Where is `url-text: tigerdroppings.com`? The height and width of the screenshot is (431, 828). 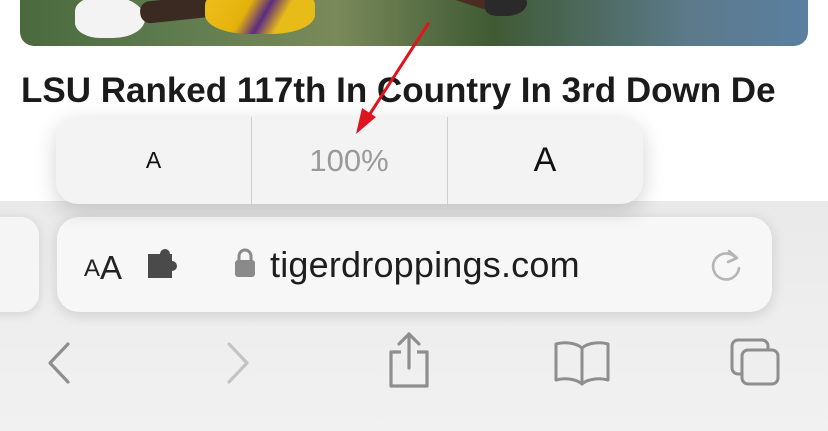
url-text: tigerdroppings.com is located at coordinates (425, 265).